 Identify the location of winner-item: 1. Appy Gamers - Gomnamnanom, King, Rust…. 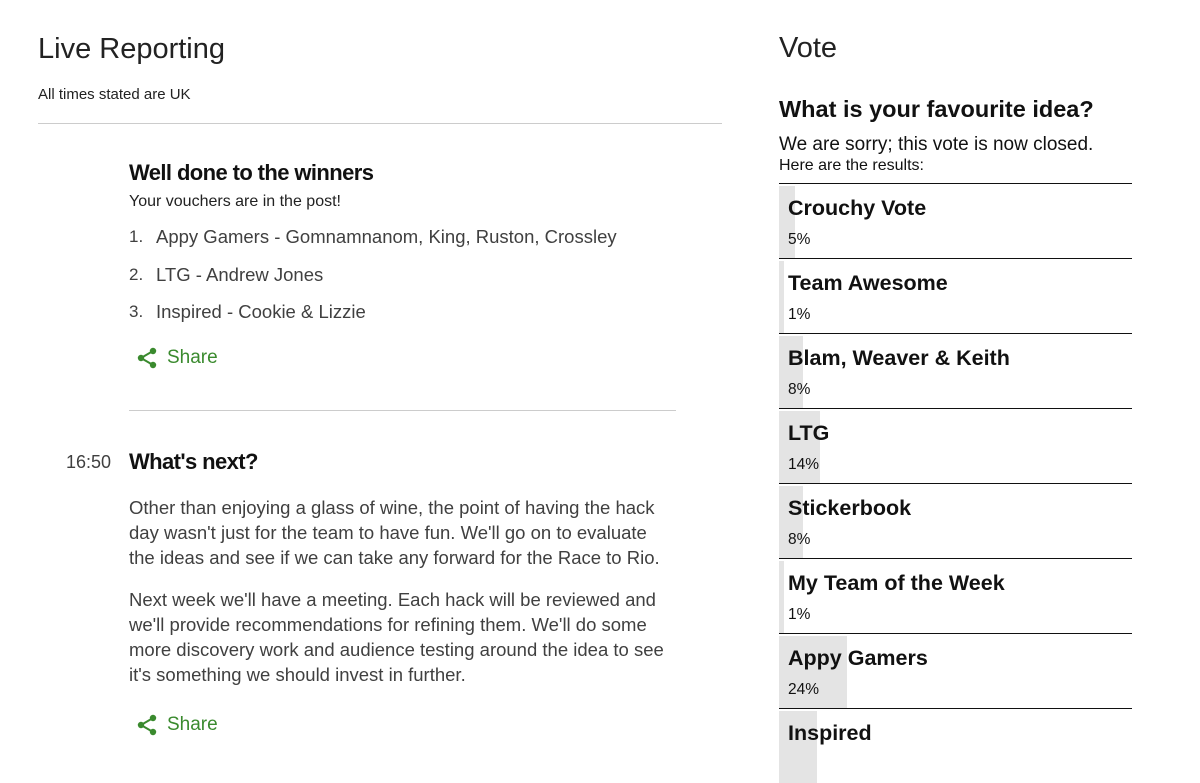
(403, 244).